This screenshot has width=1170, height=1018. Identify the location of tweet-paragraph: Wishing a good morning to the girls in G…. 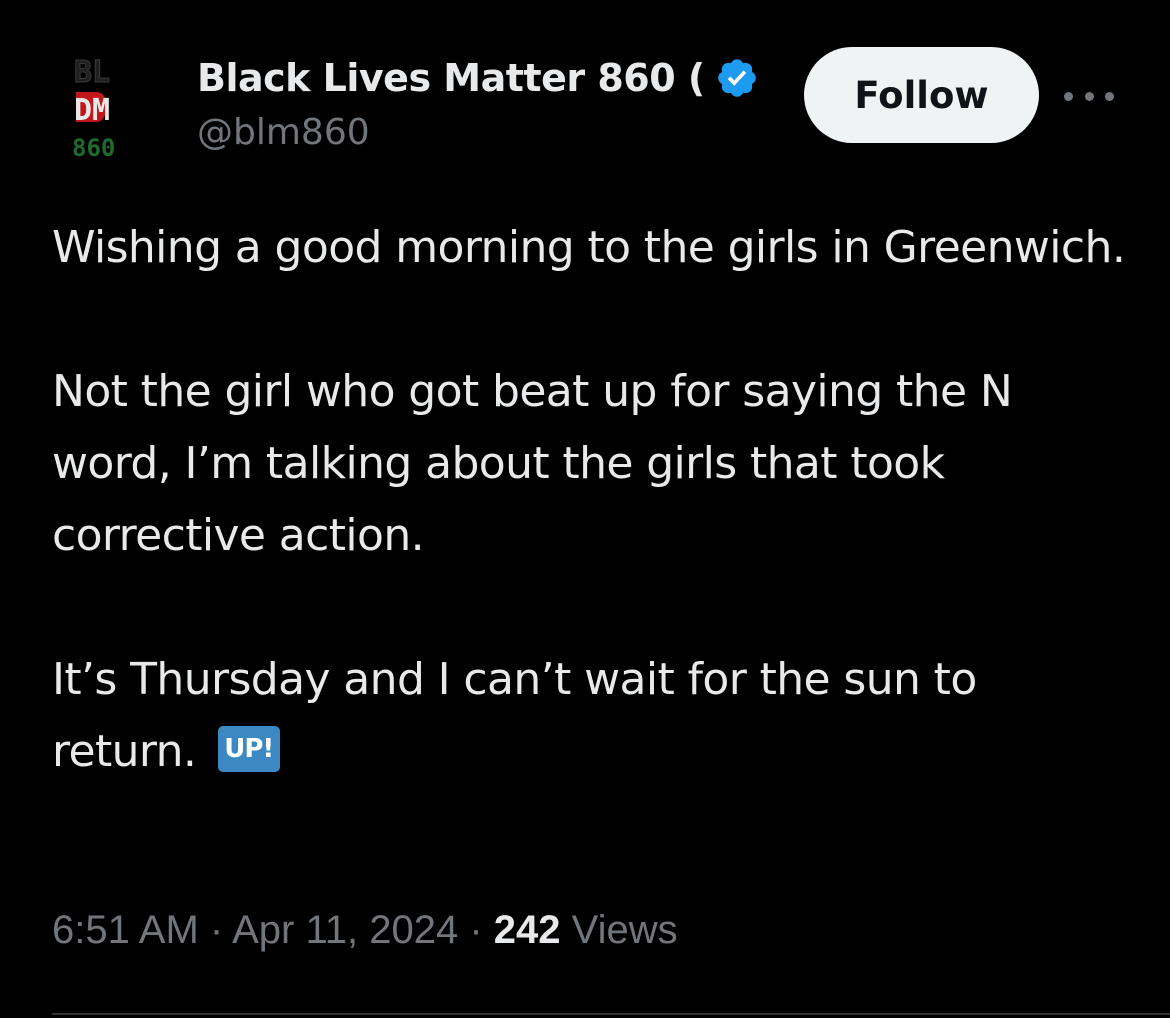
(589, 247).